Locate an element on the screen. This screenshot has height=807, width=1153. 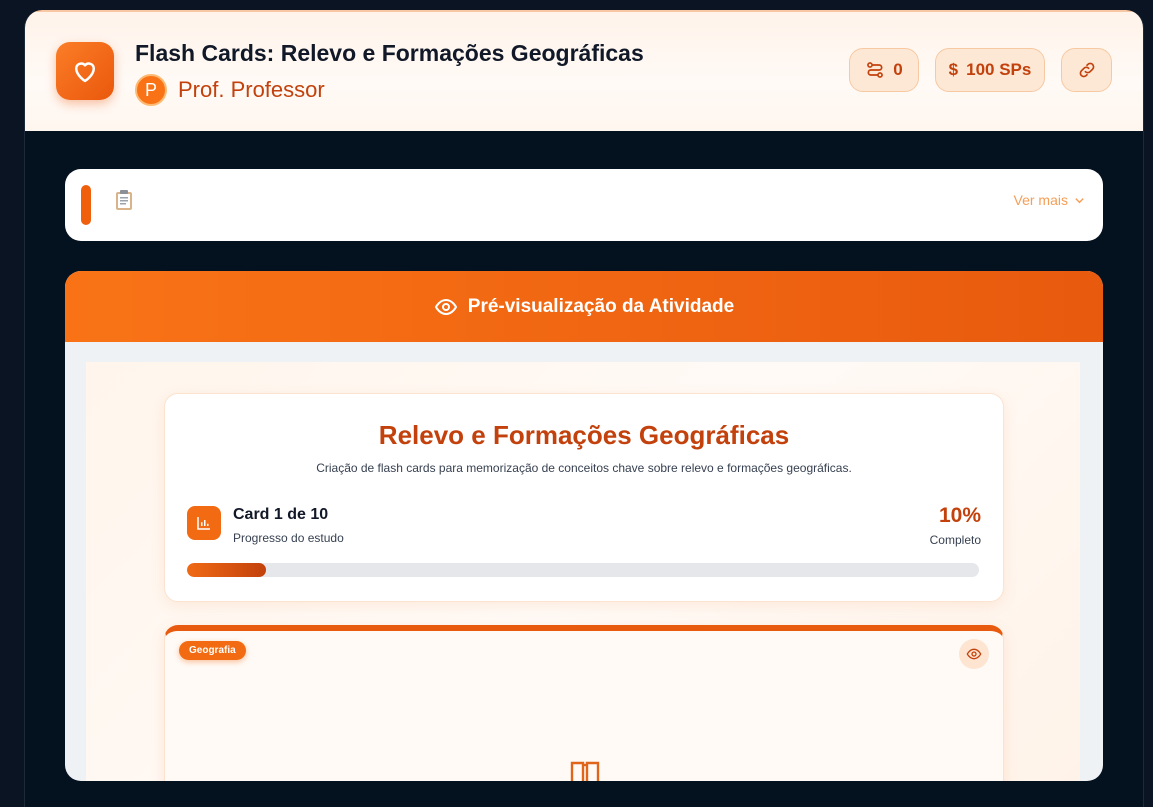
progress-bar is located at coordinates (583, 570).